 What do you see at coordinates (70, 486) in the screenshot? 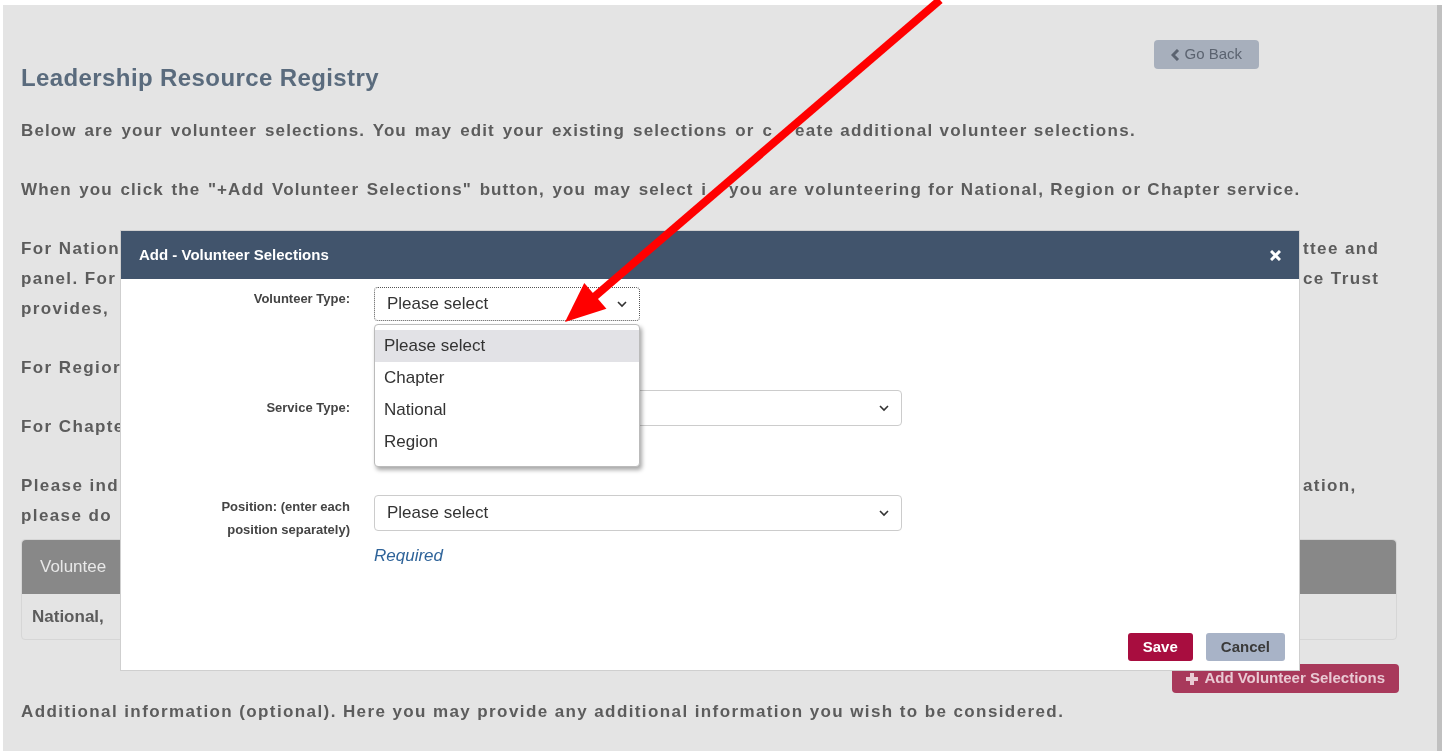
I see `paragraph-text: Please ind` at bounding box center [70, 486].